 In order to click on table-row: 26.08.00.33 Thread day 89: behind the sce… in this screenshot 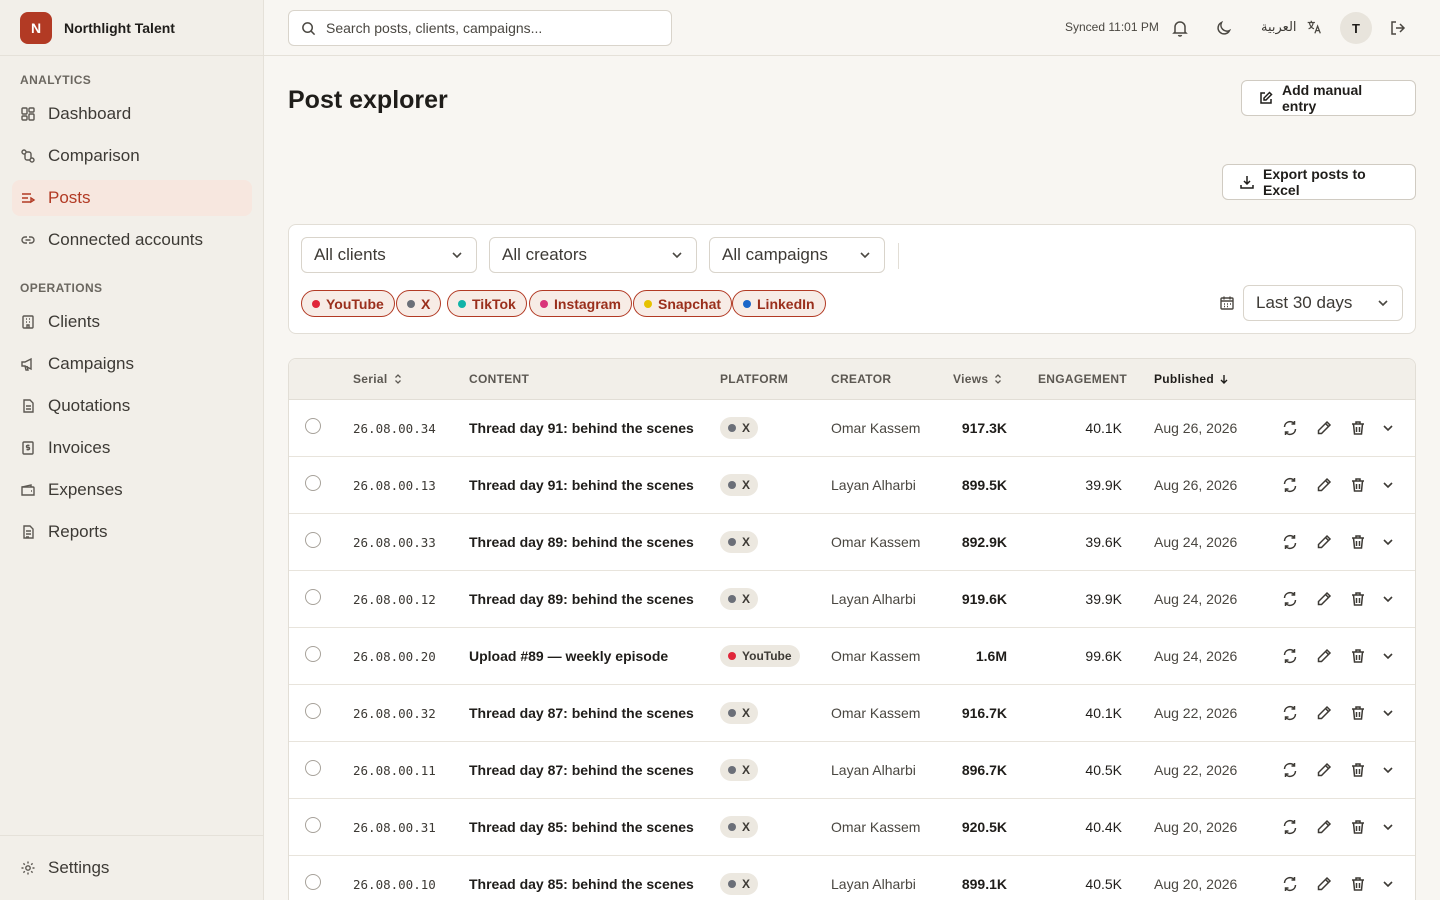, I will do `click(852, 542)`.